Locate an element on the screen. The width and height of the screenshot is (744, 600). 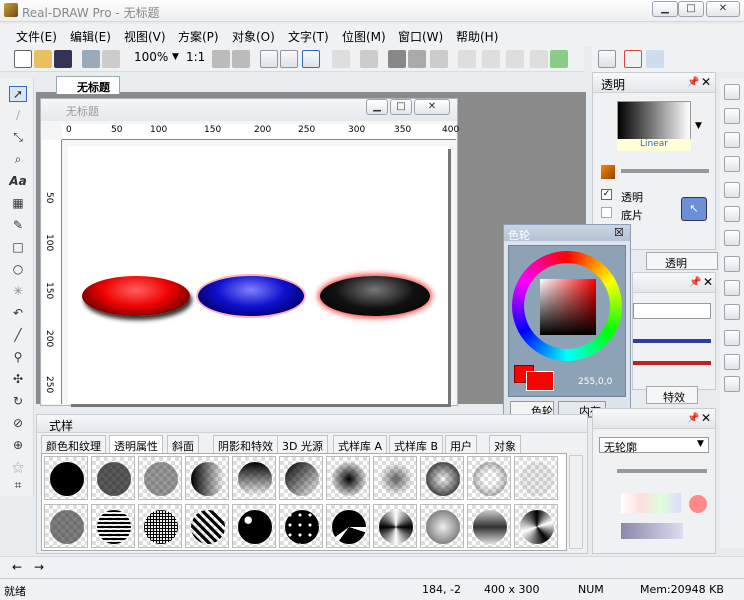
outline-pin-icon: 📌 is located at coordinates (693, 418).